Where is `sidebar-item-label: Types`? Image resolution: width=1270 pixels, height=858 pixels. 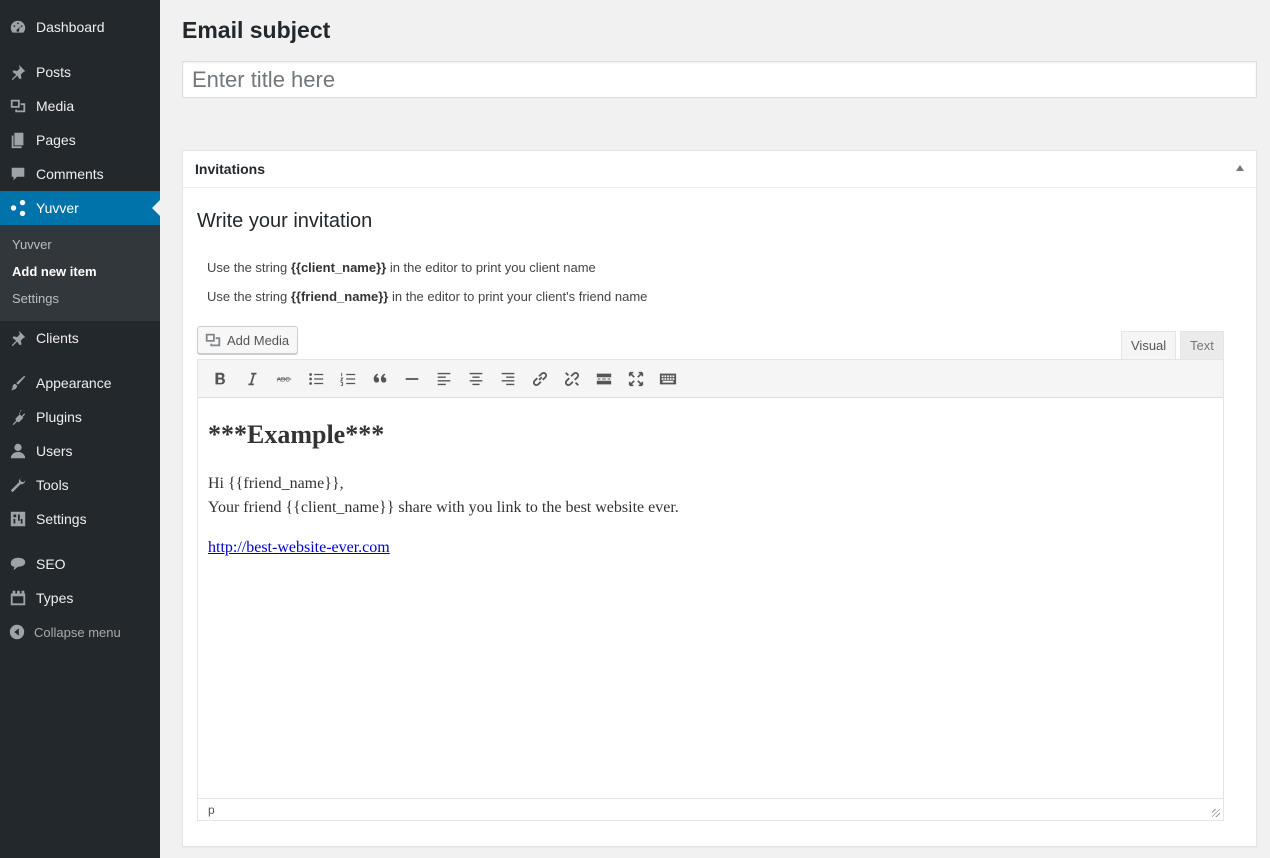
sidebar-item-label: Types is located at coordinates (55, 598).